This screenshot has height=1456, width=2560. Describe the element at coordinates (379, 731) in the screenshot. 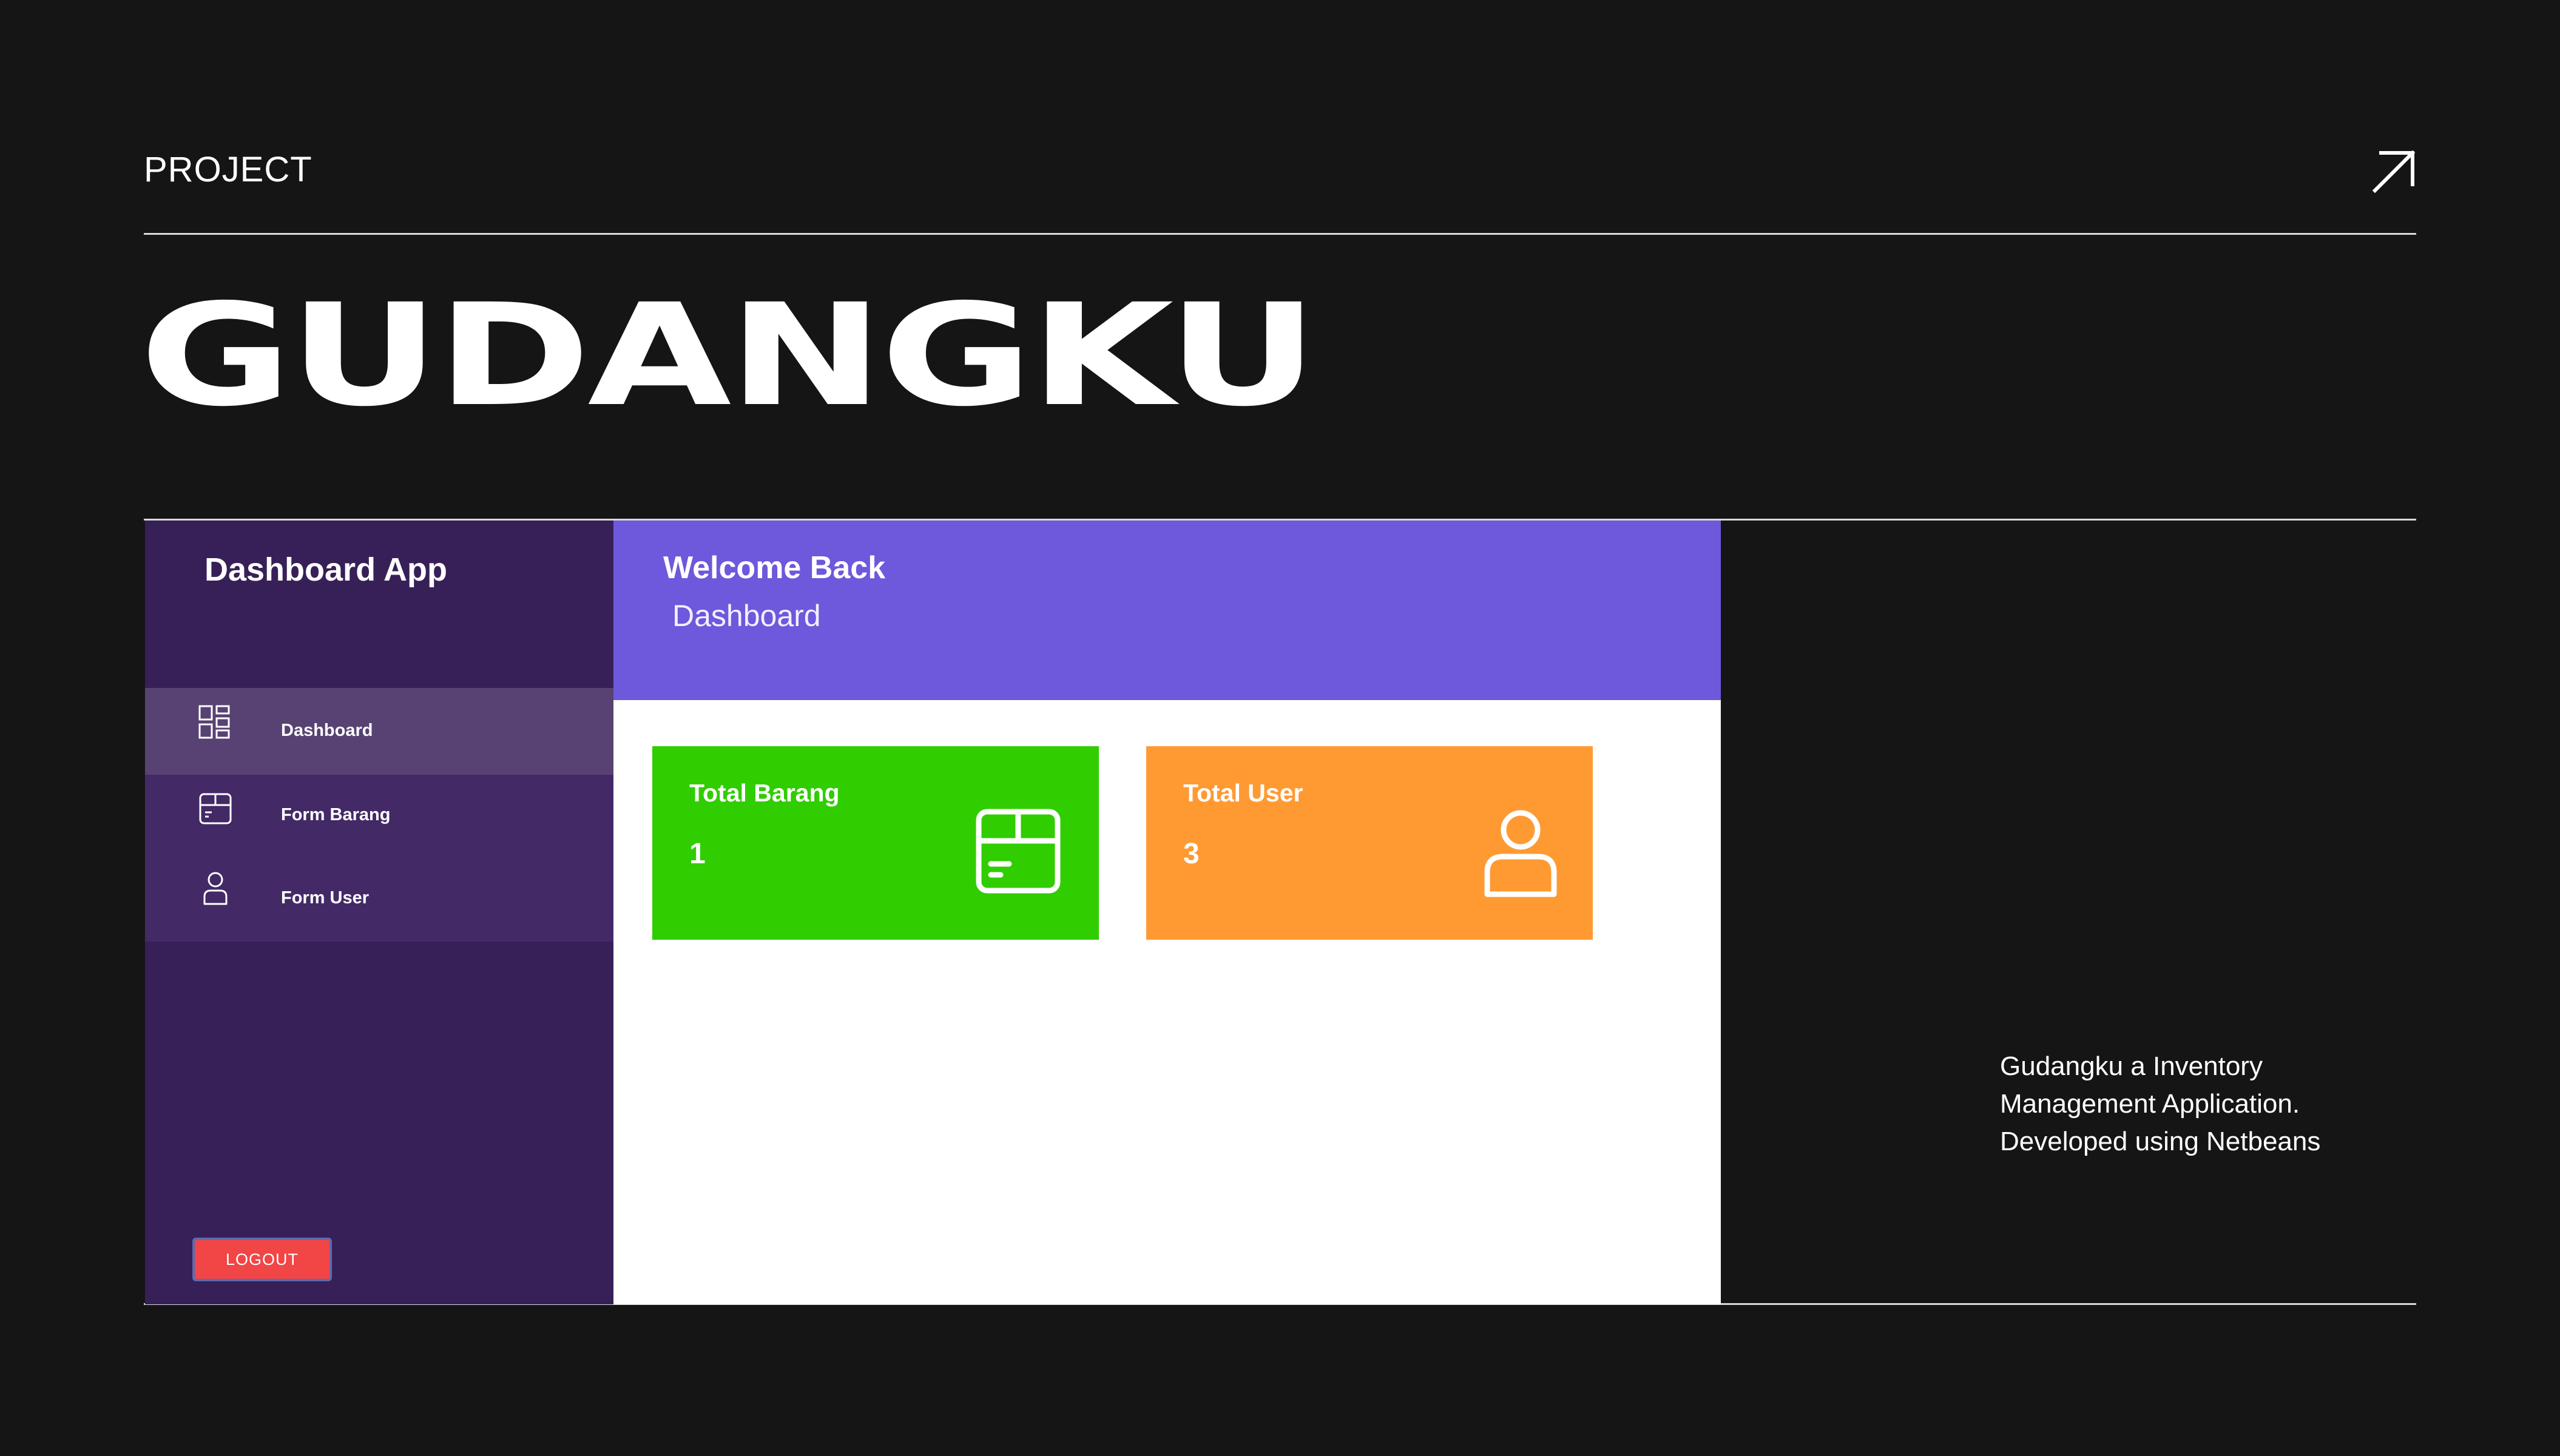

I see `sidebar-item-dashboard: Dashboard` at that location.